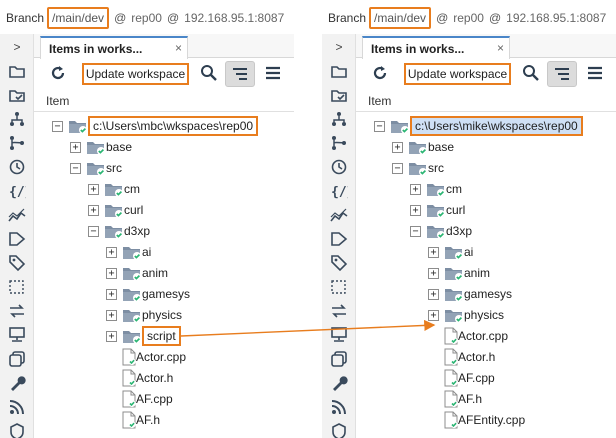 The width and height of the screenshot is (616, 438). Describe the element at coordinates (478, 126) in the screenshot. I see `tree-folder-item: − c:\Users\mike\wkspaces\rep00` at that location.